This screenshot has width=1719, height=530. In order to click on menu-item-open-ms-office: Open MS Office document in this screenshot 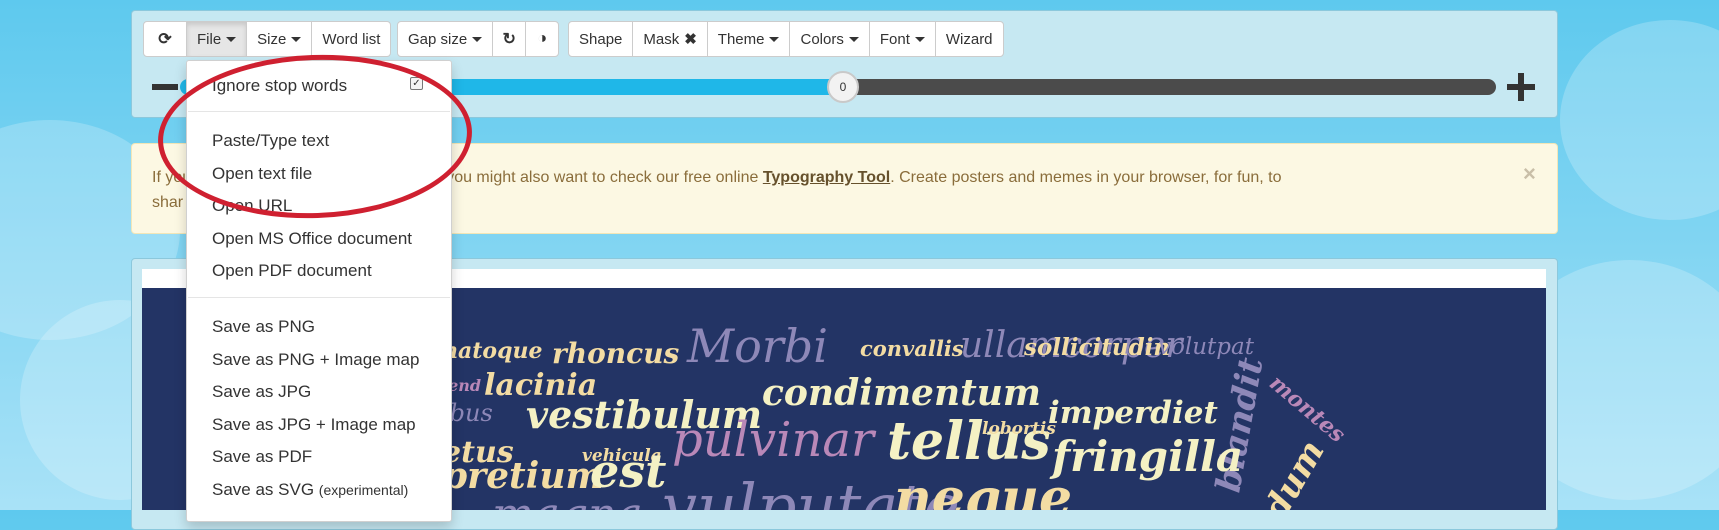, I will do `click(312, 239)`.